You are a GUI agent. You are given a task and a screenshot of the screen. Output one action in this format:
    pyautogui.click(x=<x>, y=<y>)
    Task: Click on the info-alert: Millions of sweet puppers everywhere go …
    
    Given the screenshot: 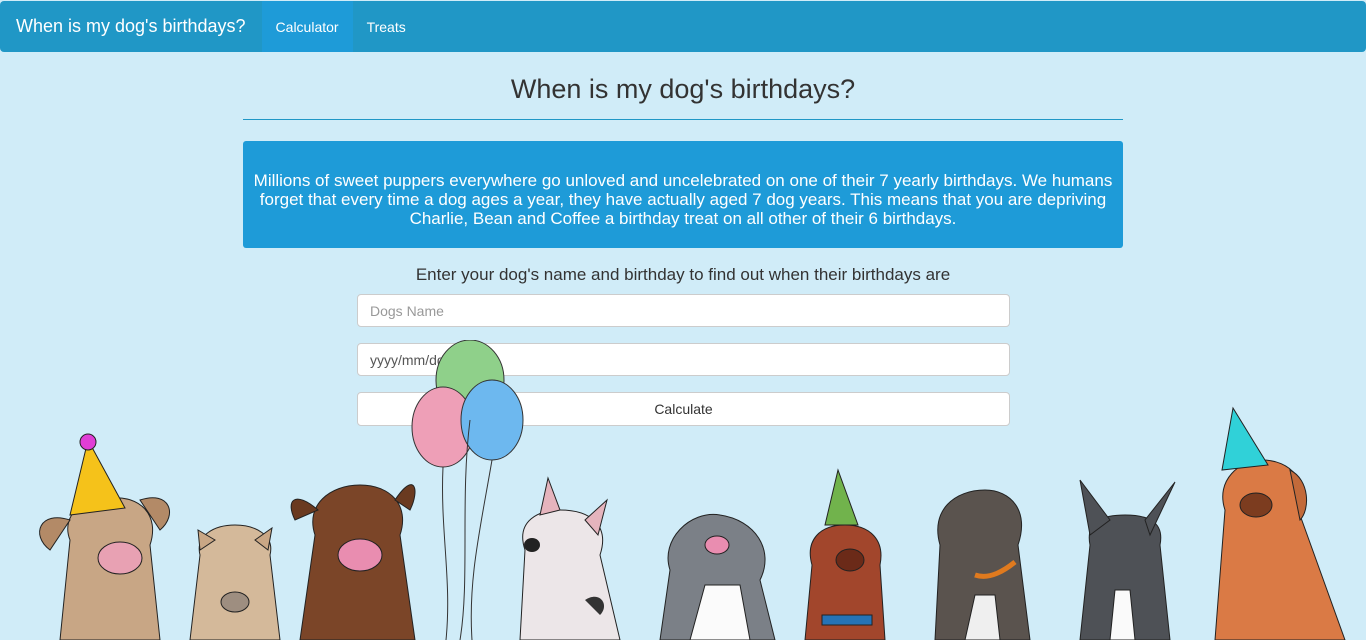 What is the action you would take?
    pyautogui.click(x=683, y=194)
    